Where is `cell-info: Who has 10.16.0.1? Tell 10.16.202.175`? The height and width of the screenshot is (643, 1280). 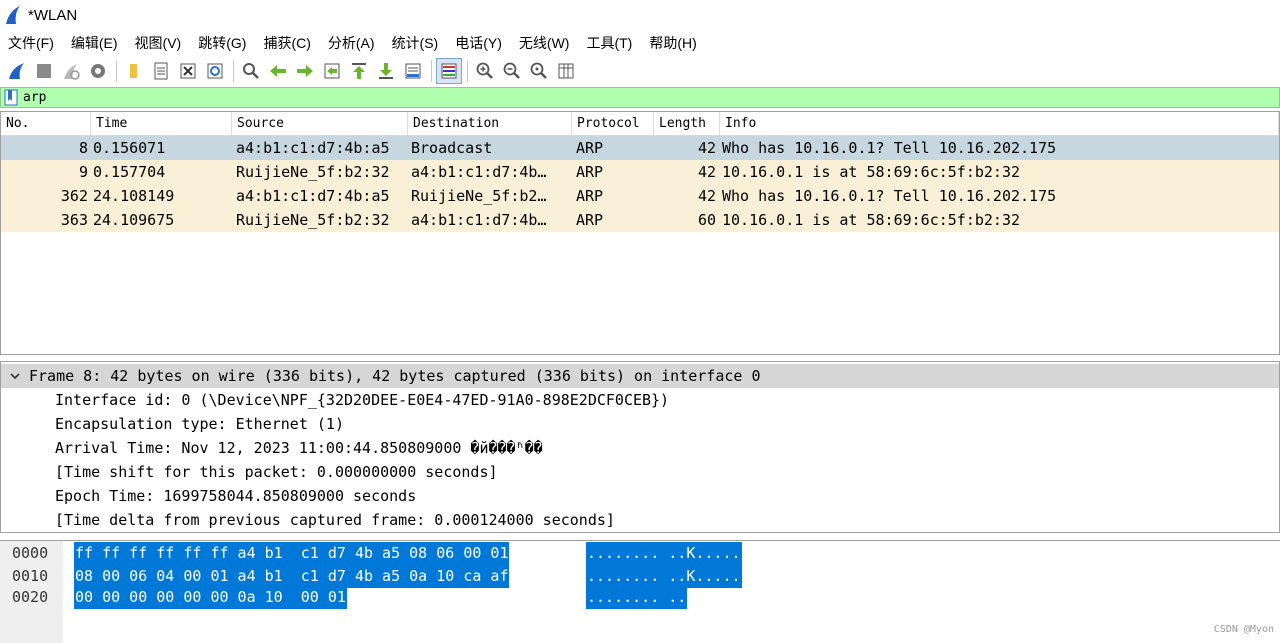 cell-info: Who has 10.16.0.1? Tell 10.16.202.175 is located at coordinates (889, 148).